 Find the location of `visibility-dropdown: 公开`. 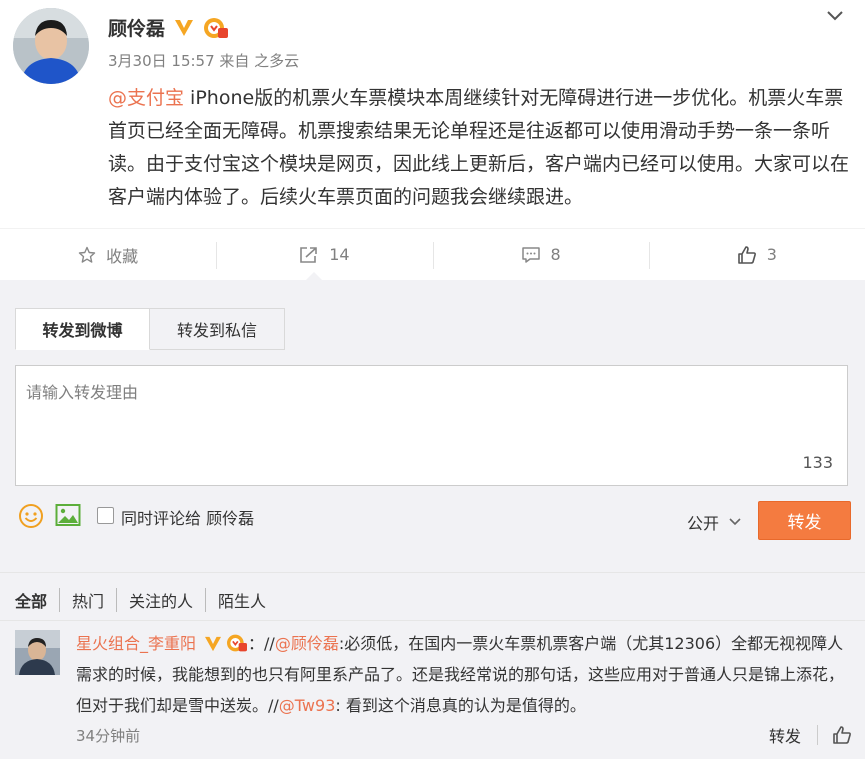

visibility-dropdown: 公开 is located at coordinates (714, 522).